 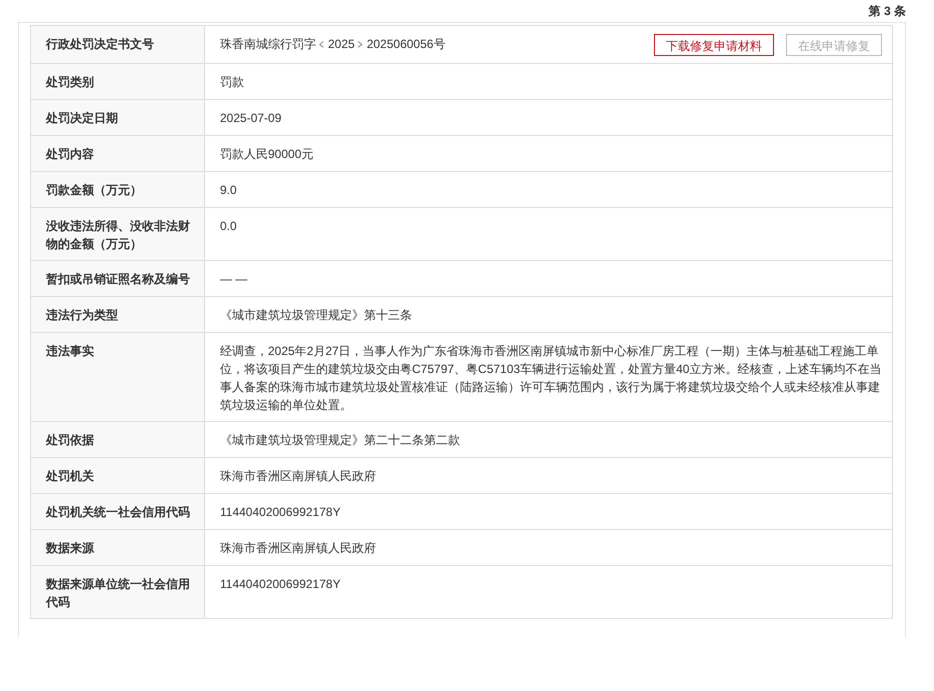 What do you see at coordinates (118, 511) in the screenshot?
I see `field-label: 处罚机关统一社会信用代码` at bounding box center [118, 511].